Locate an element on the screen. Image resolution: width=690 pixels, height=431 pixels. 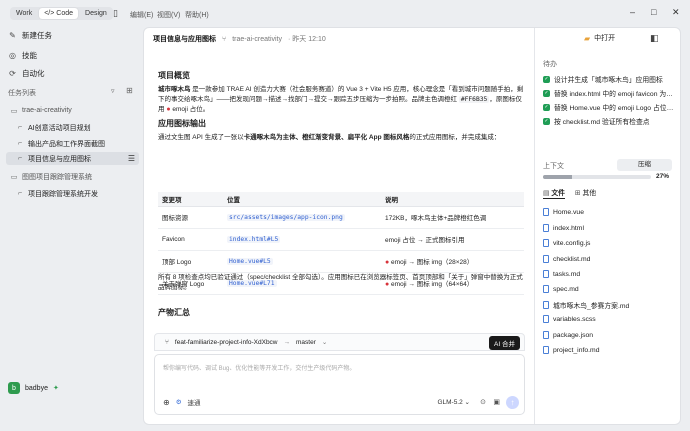
table-cell: emoji 占位 → 正式图标引用 is located at coordinates (452, 239).